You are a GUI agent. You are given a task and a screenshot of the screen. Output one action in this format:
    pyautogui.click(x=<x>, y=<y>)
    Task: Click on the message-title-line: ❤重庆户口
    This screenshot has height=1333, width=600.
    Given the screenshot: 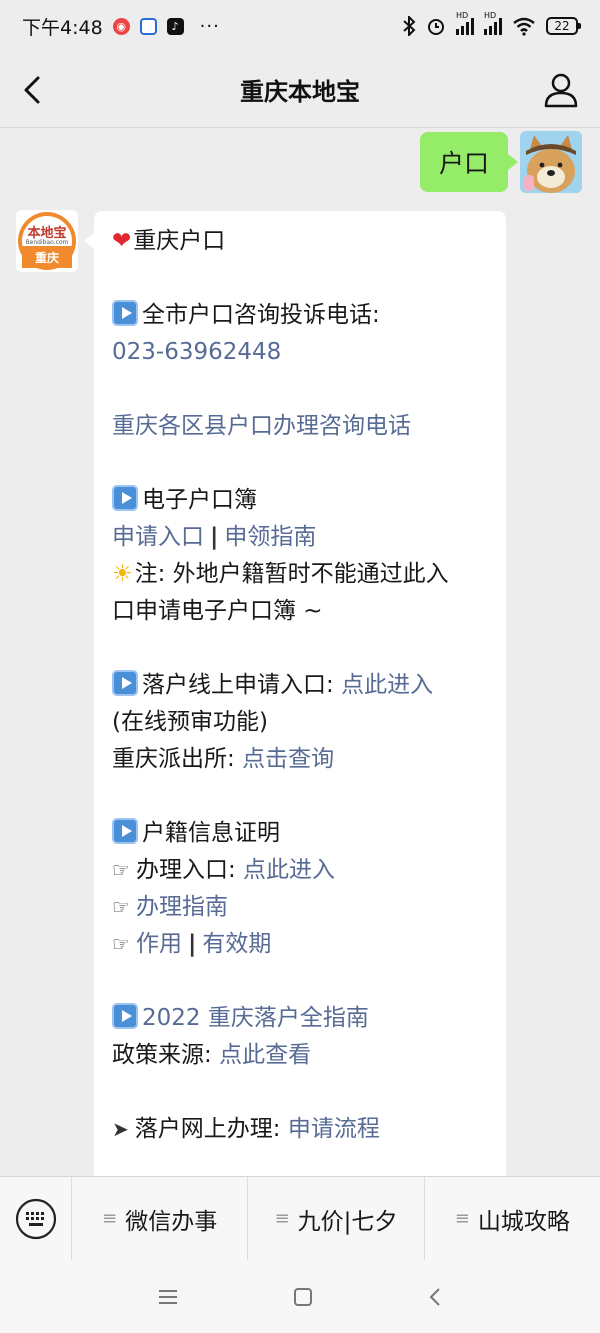 What is the action you would take?
    pyautogui.click(x=169, y=241)
    